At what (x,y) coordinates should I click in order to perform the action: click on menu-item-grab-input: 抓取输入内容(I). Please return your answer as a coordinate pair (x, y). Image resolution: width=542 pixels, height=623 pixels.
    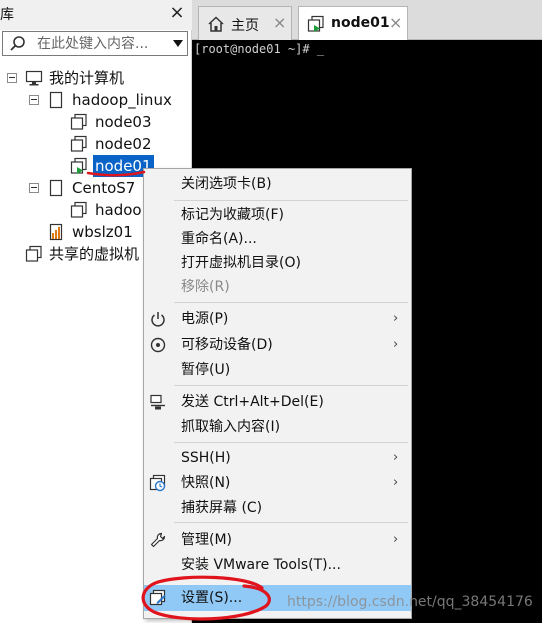
    Looking at the image, I should click on (277, 427).